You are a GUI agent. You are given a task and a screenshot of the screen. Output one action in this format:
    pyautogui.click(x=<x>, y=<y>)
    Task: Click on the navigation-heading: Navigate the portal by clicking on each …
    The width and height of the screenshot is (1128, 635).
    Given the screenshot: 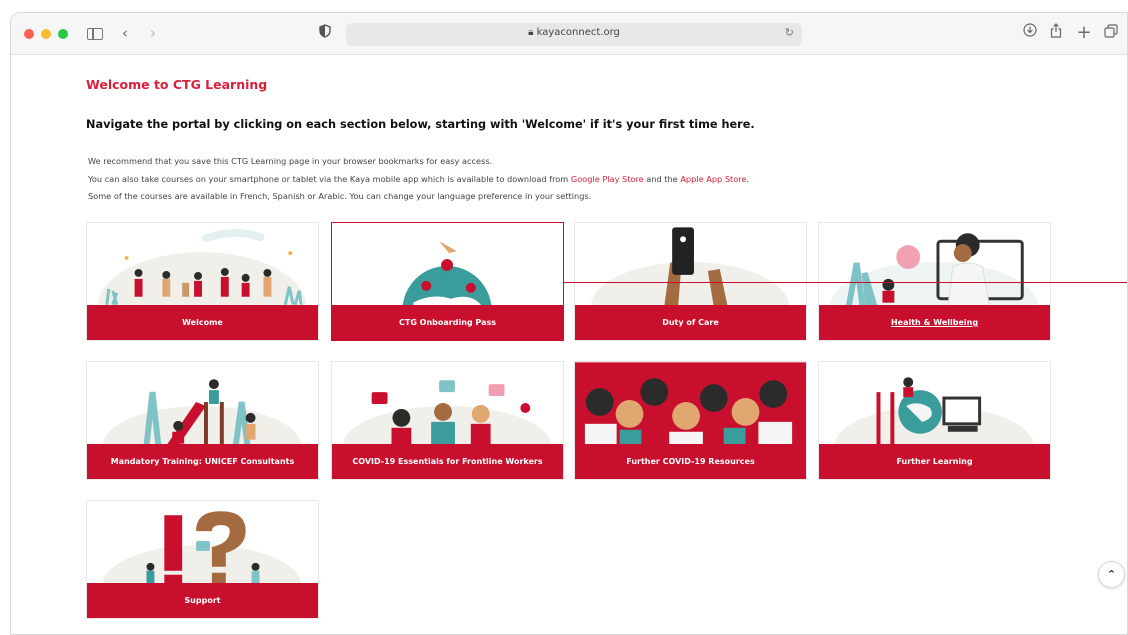 What is the action you would take?
    pyautogui.click(x=420, y=124)
    